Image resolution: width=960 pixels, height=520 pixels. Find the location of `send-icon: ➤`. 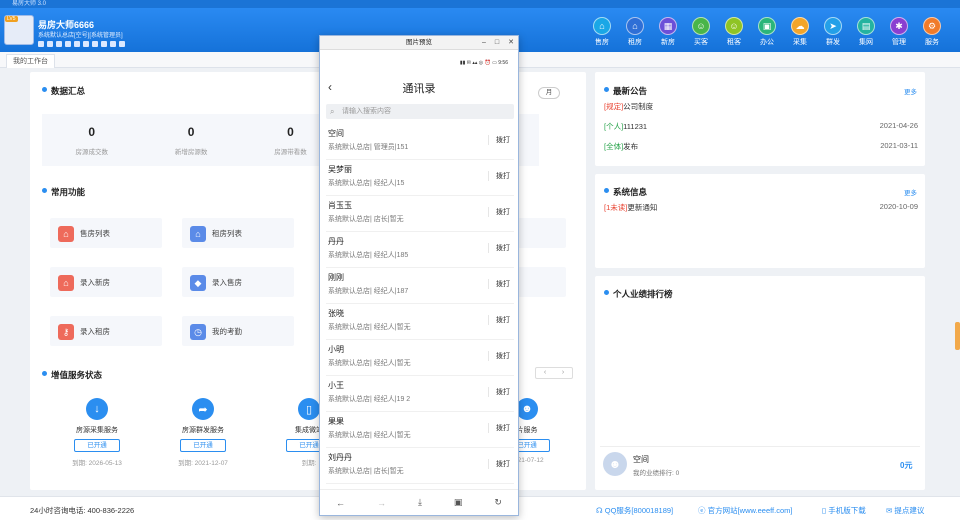

send-icon: ➤ is located at coordinates (833, 26).